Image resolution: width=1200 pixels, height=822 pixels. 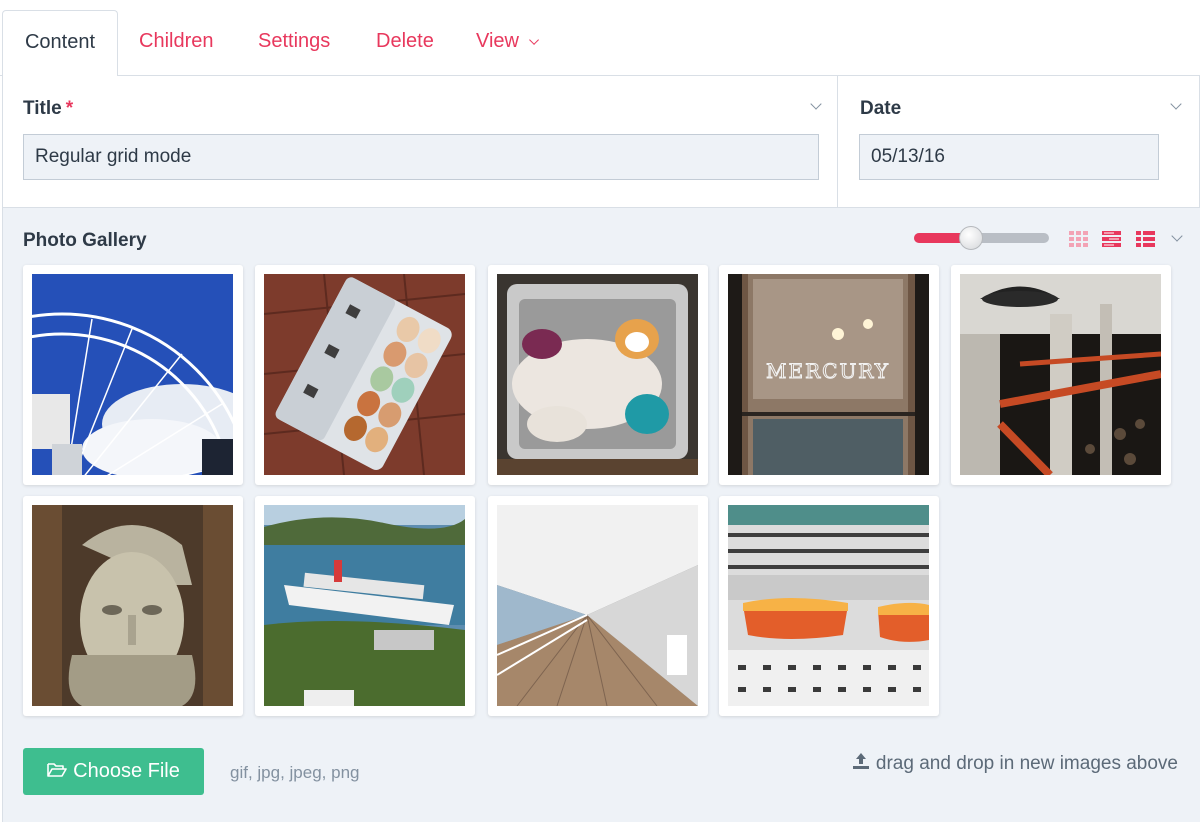 I want to click on gallery-image-deck, so click(x=598, y=606).